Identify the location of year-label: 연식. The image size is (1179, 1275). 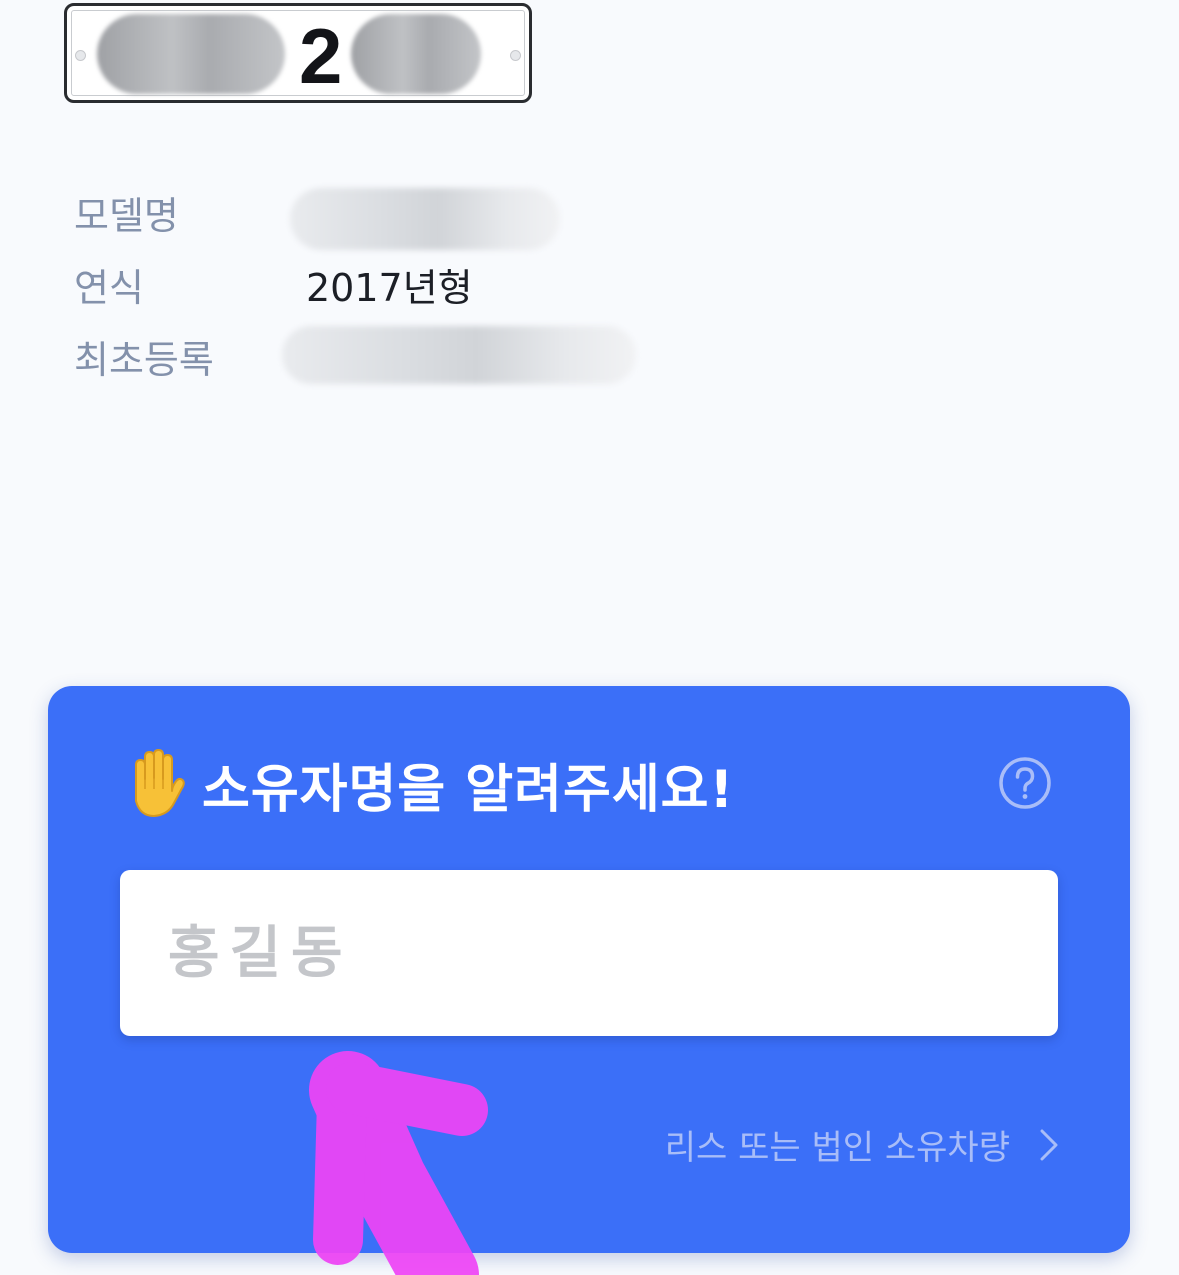
(109, 287).